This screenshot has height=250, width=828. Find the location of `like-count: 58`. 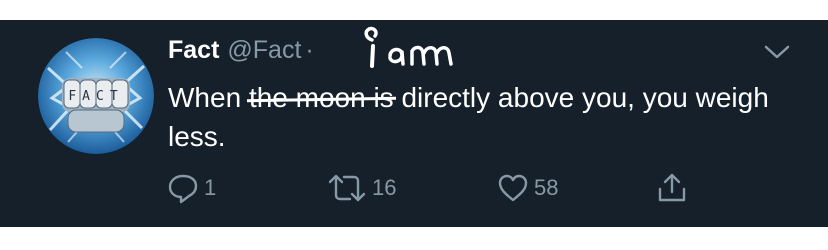

like-count: 58 is located at coordinates (546, 187).